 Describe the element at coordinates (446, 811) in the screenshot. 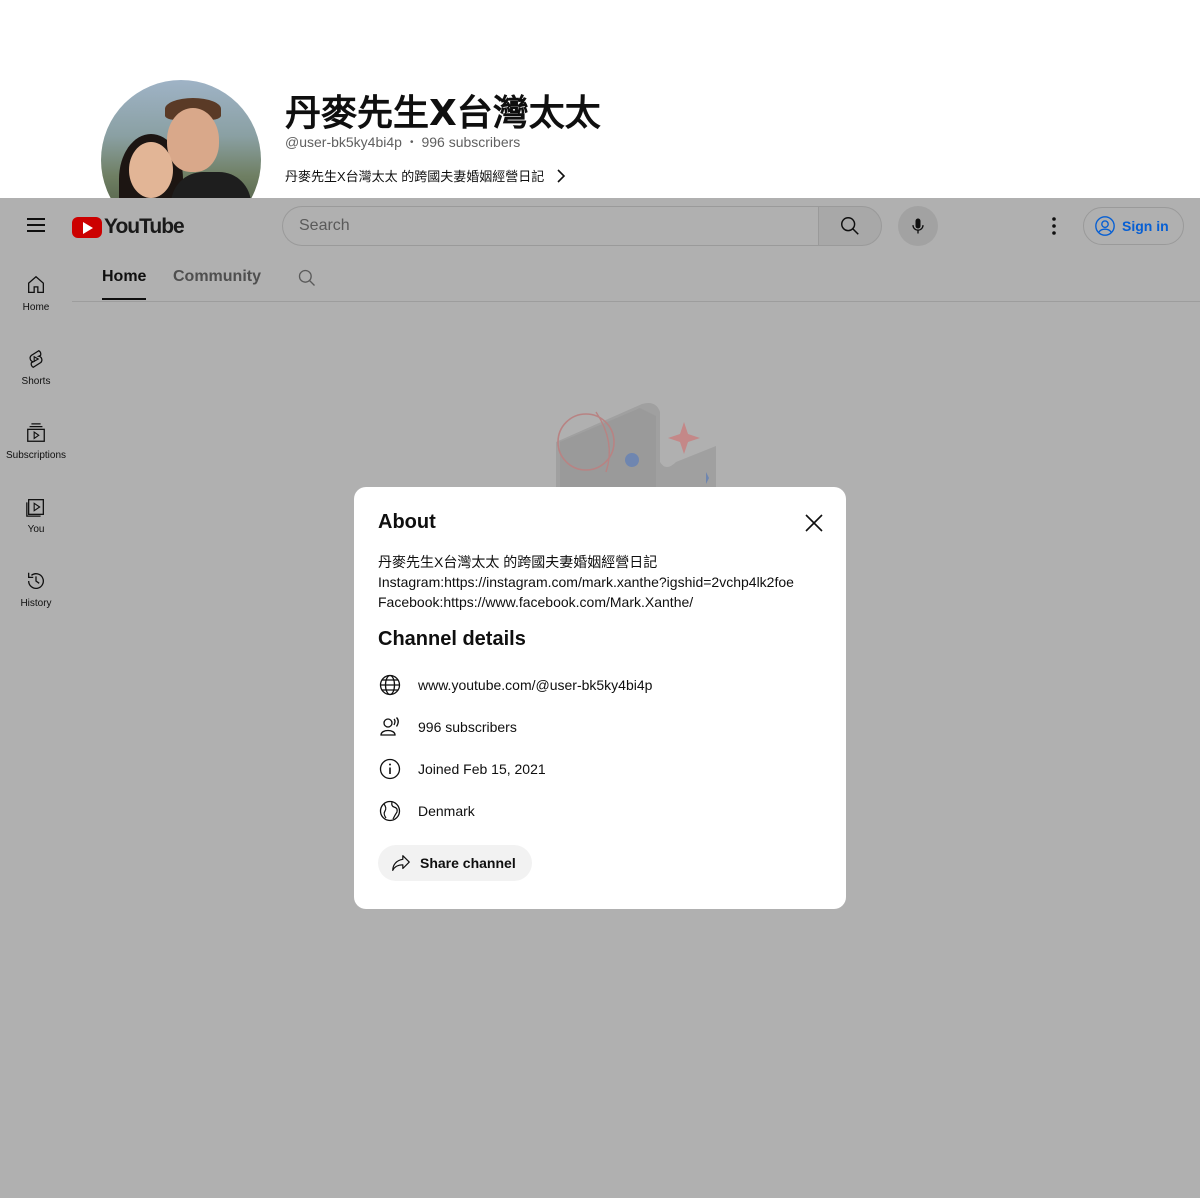

I see `country: Denmark` at that location.